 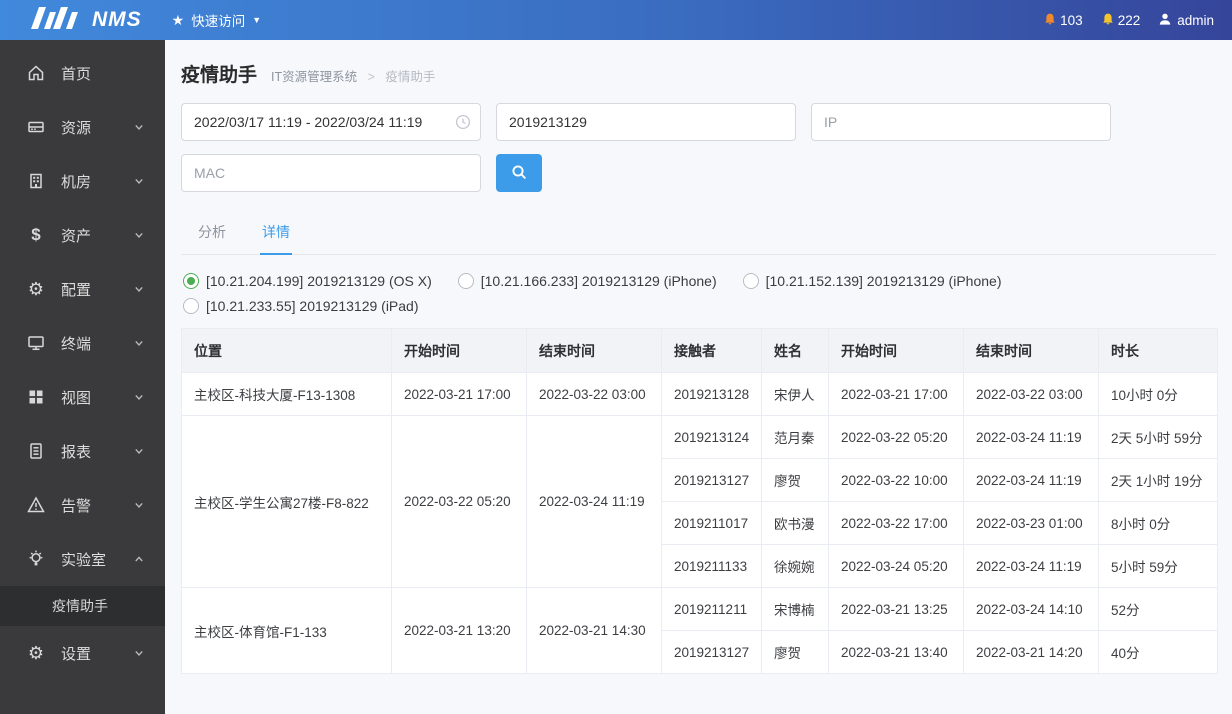 I want to click on breadcrumb: IT资源管理系统 > 疫情助手, so click(x=353, y=75).